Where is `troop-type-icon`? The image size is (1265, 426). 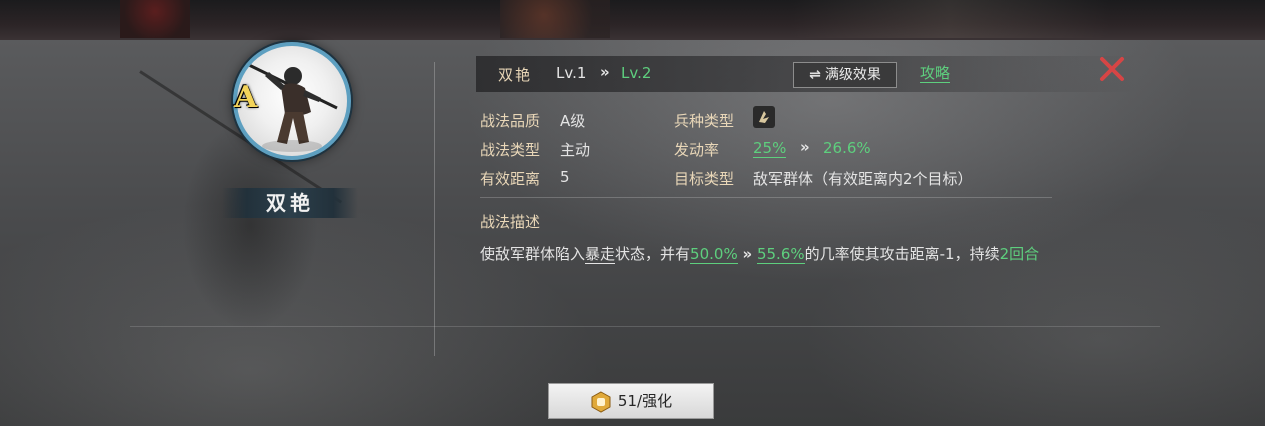
troop-type-icon is located at coordinates (764, 117).